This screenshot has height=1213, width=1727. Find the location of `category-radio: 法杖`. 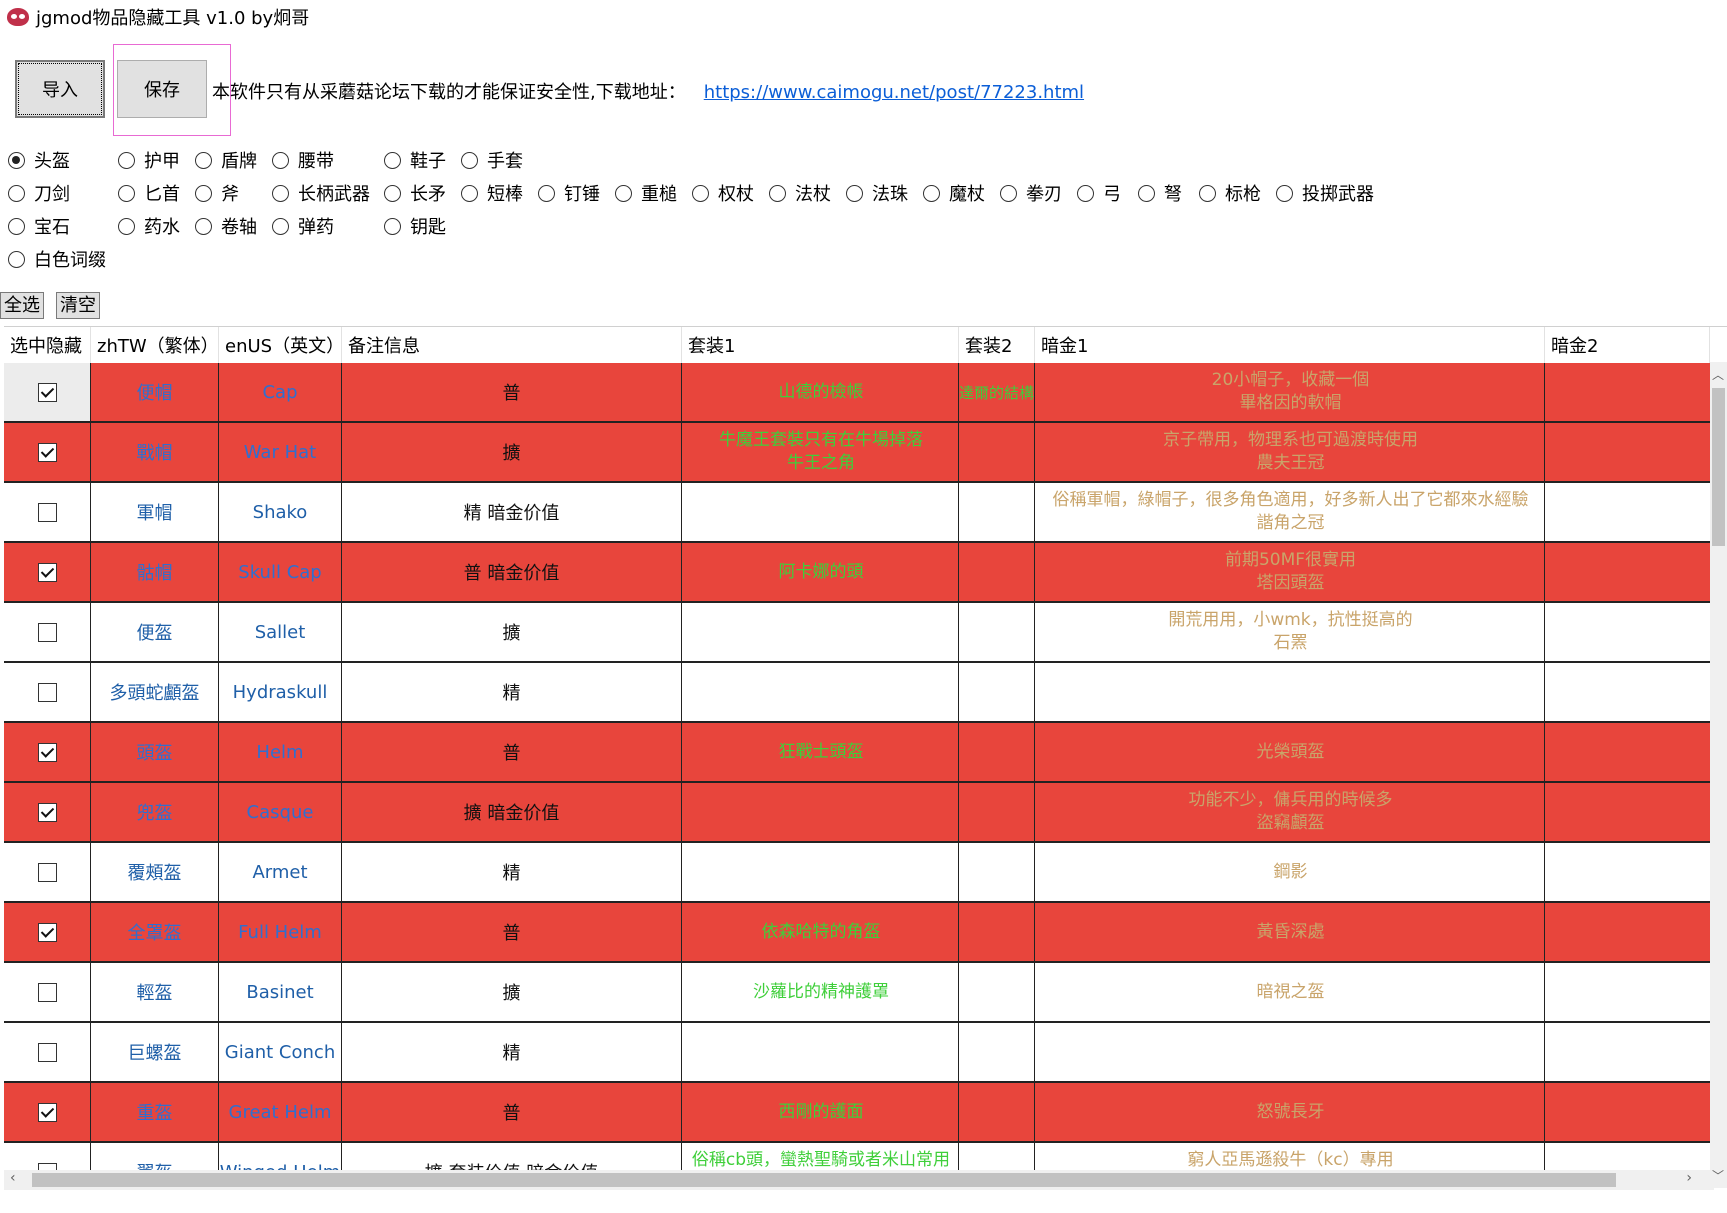

category-radio: 法杖 is located at coordinates (800, 193).